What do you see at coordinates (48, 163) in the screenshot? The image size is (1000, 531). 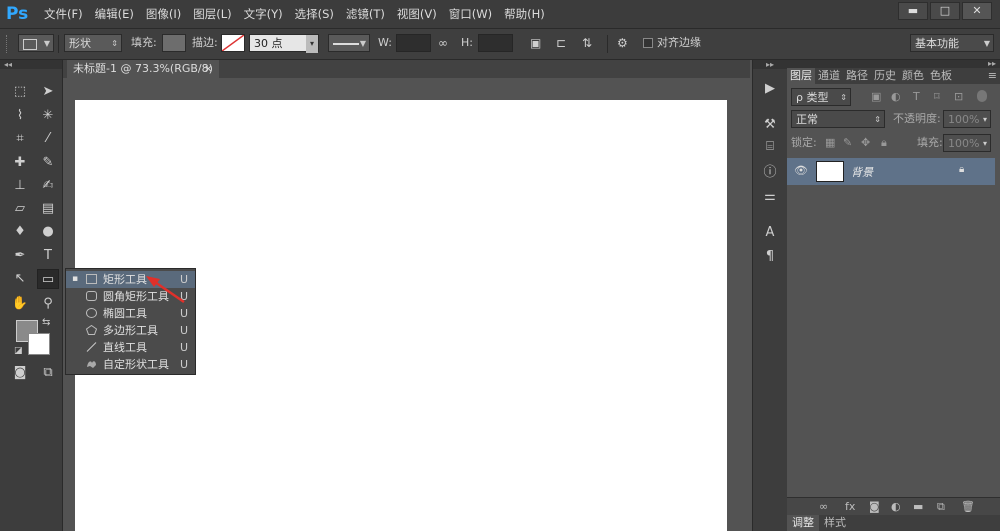 I see `brush-tool-icon: ✎` at bounding box center [48, 163].